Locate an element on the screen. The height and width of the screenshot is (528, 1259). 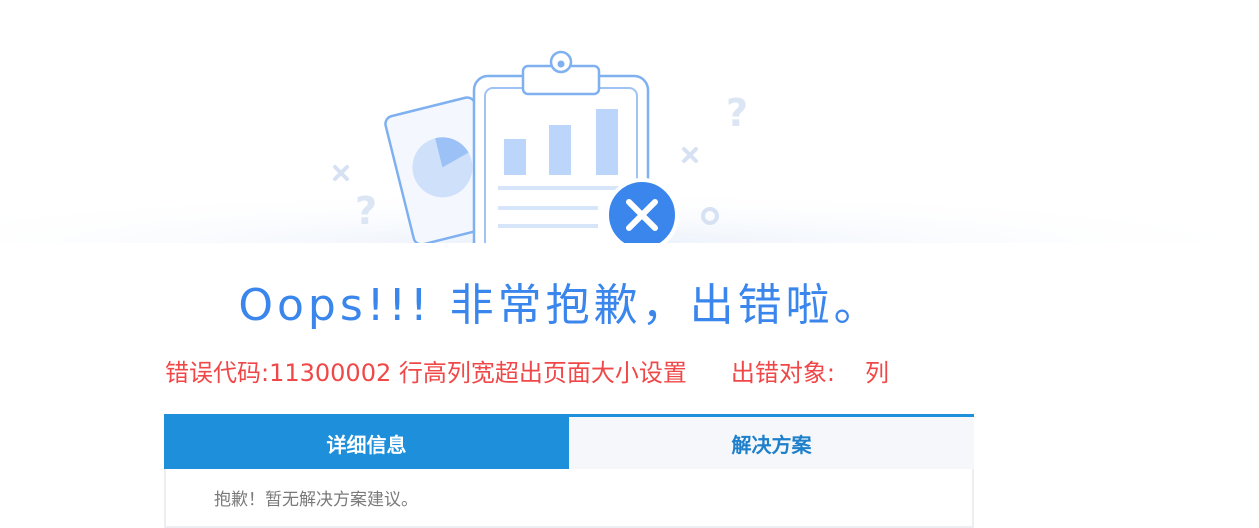
tab-solution: 解决方案 is located at coordinates (771, 443).